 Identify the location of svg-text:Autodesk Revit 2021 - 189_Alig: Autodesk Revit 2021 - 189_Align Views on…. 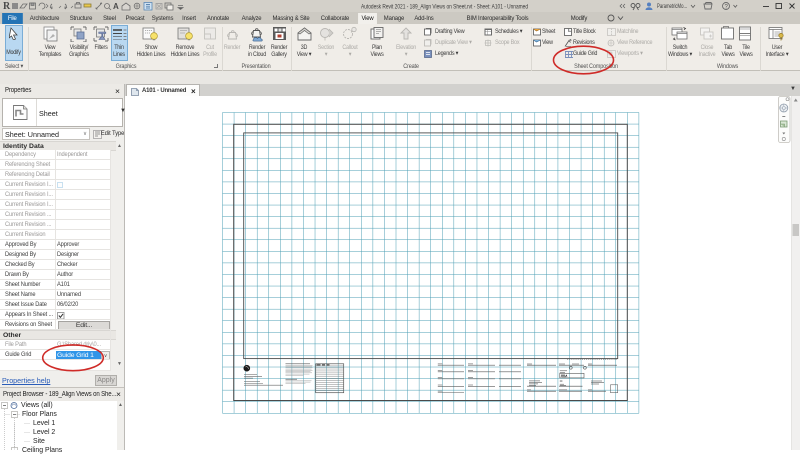
(444, 7).